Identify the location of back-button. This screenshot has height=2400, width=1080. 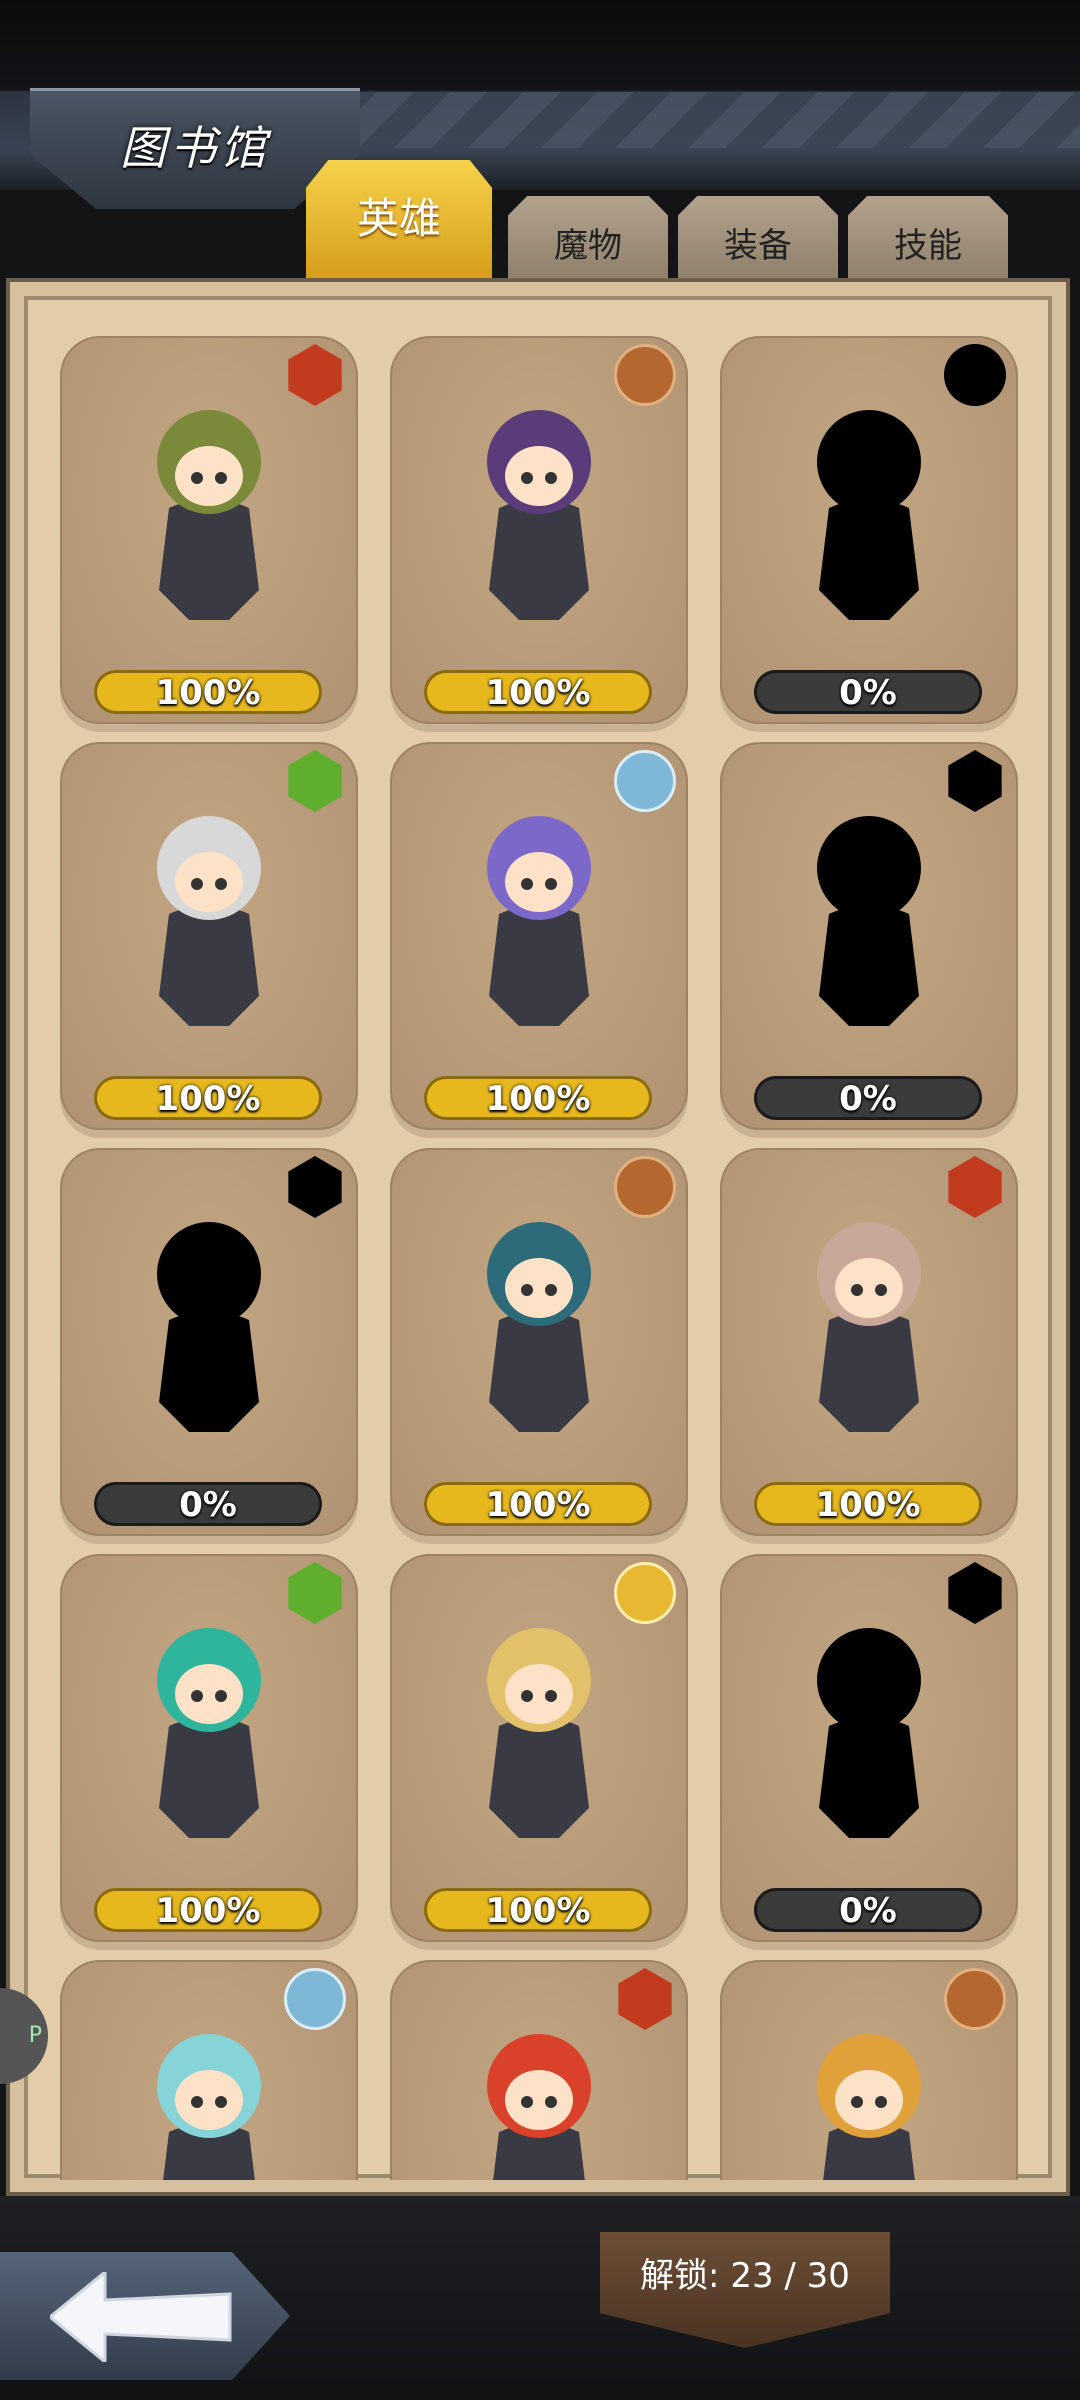
(145, 2316).